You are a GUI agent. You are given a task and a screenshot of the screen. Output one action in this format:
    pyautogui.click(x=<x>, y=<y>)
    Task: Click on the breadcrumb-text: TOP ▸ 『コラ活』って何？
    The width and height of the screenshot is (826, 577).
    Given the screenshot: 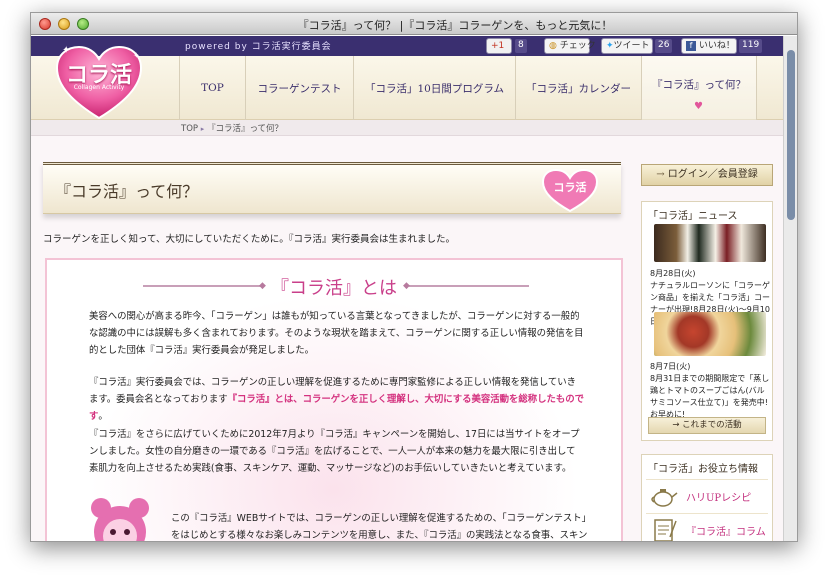 What is the action you would take?
    pyautogui.click(x=232, y=128)
    